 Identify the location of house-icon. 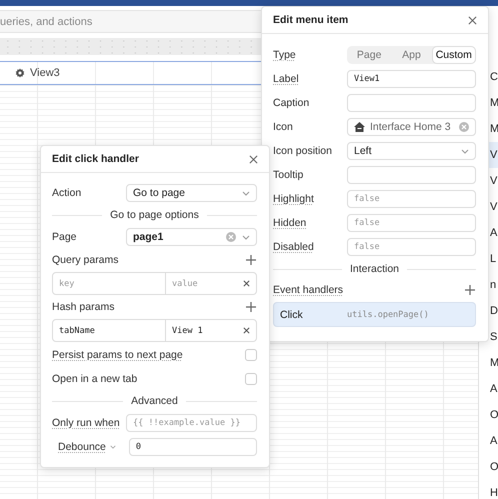
(359, 127).